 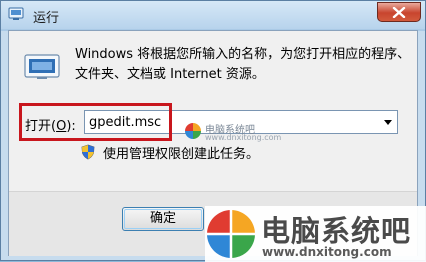 I want to click on watermark-logo-icon, so click(x=193, y=131).